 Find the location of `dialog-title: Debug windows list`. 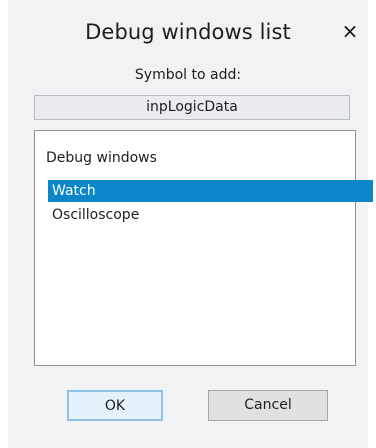

dialog-title: Debug windows list is located at coordinates (188, 32).